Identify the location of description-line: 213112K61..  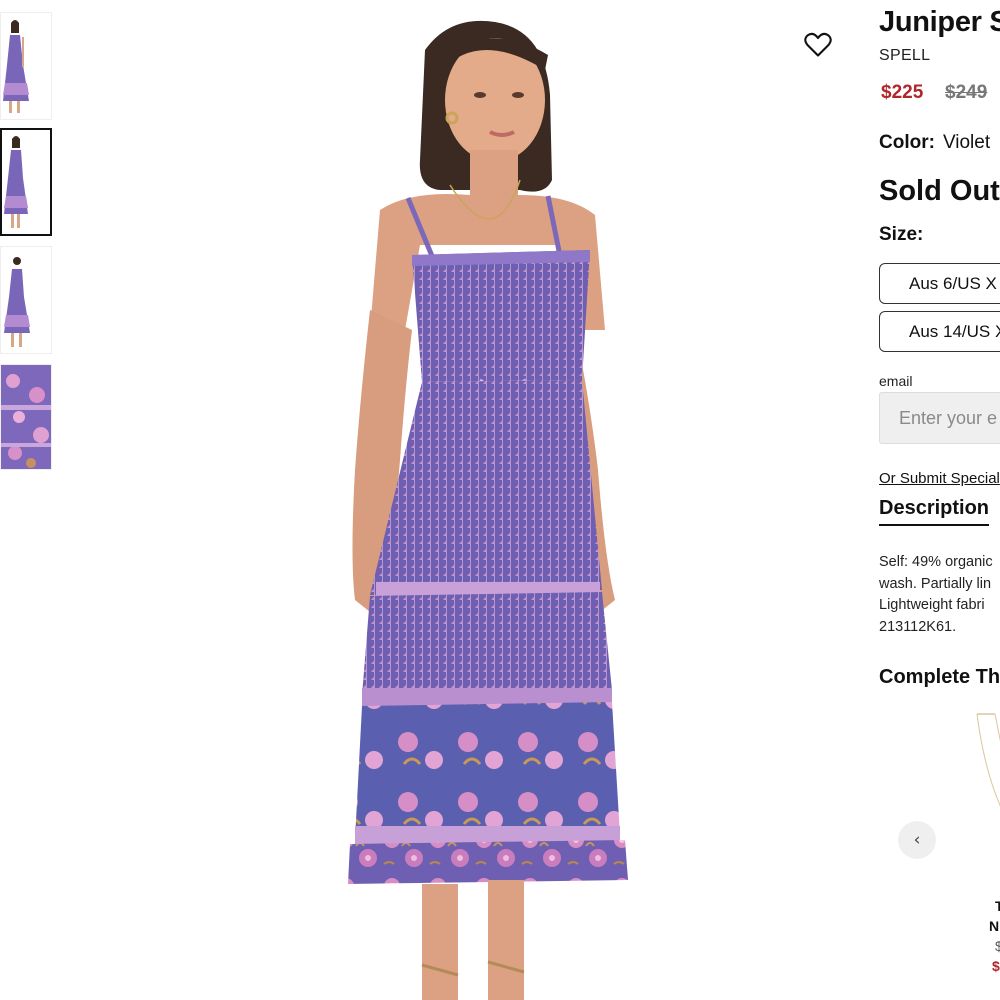
(918, 627).